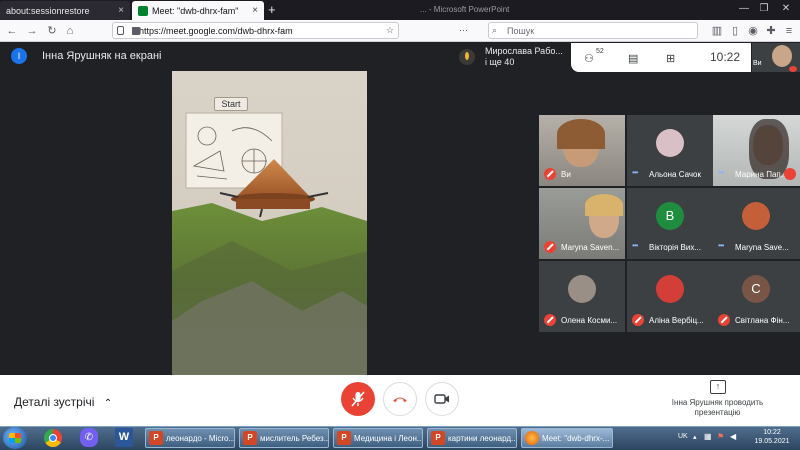 This screenshot has height=450, width=800. I want to click on menu-icon: ≡, so click(789, 31).